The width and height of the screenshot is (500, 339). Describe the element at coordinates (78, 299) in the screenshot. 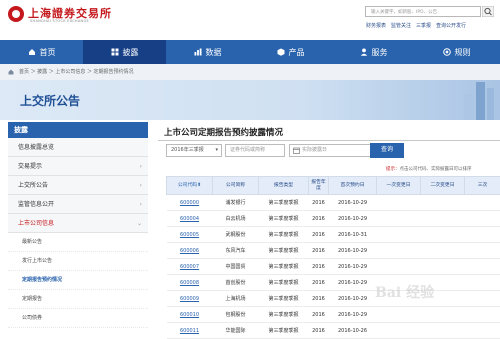

I see `sidebar-subitem-reports: 定期报告` at that location.